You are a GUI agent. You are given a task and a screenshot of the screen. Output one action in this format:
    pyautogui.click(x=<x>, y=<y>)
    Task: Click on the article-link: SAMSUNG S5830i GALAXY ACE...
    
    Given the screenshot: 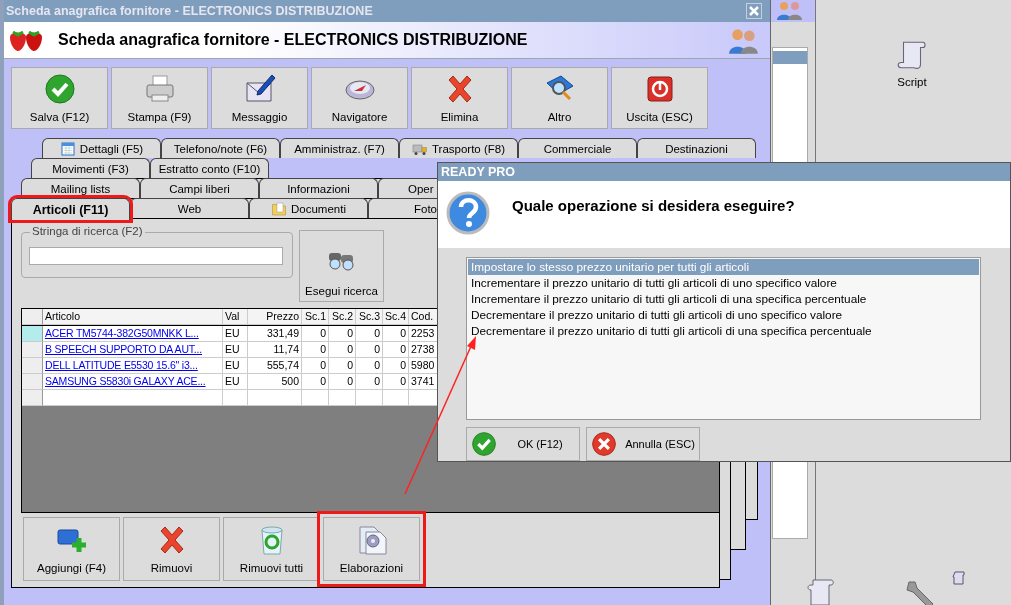 What is the action you would take?
    pyautogui.click(x=125, y=381)
    